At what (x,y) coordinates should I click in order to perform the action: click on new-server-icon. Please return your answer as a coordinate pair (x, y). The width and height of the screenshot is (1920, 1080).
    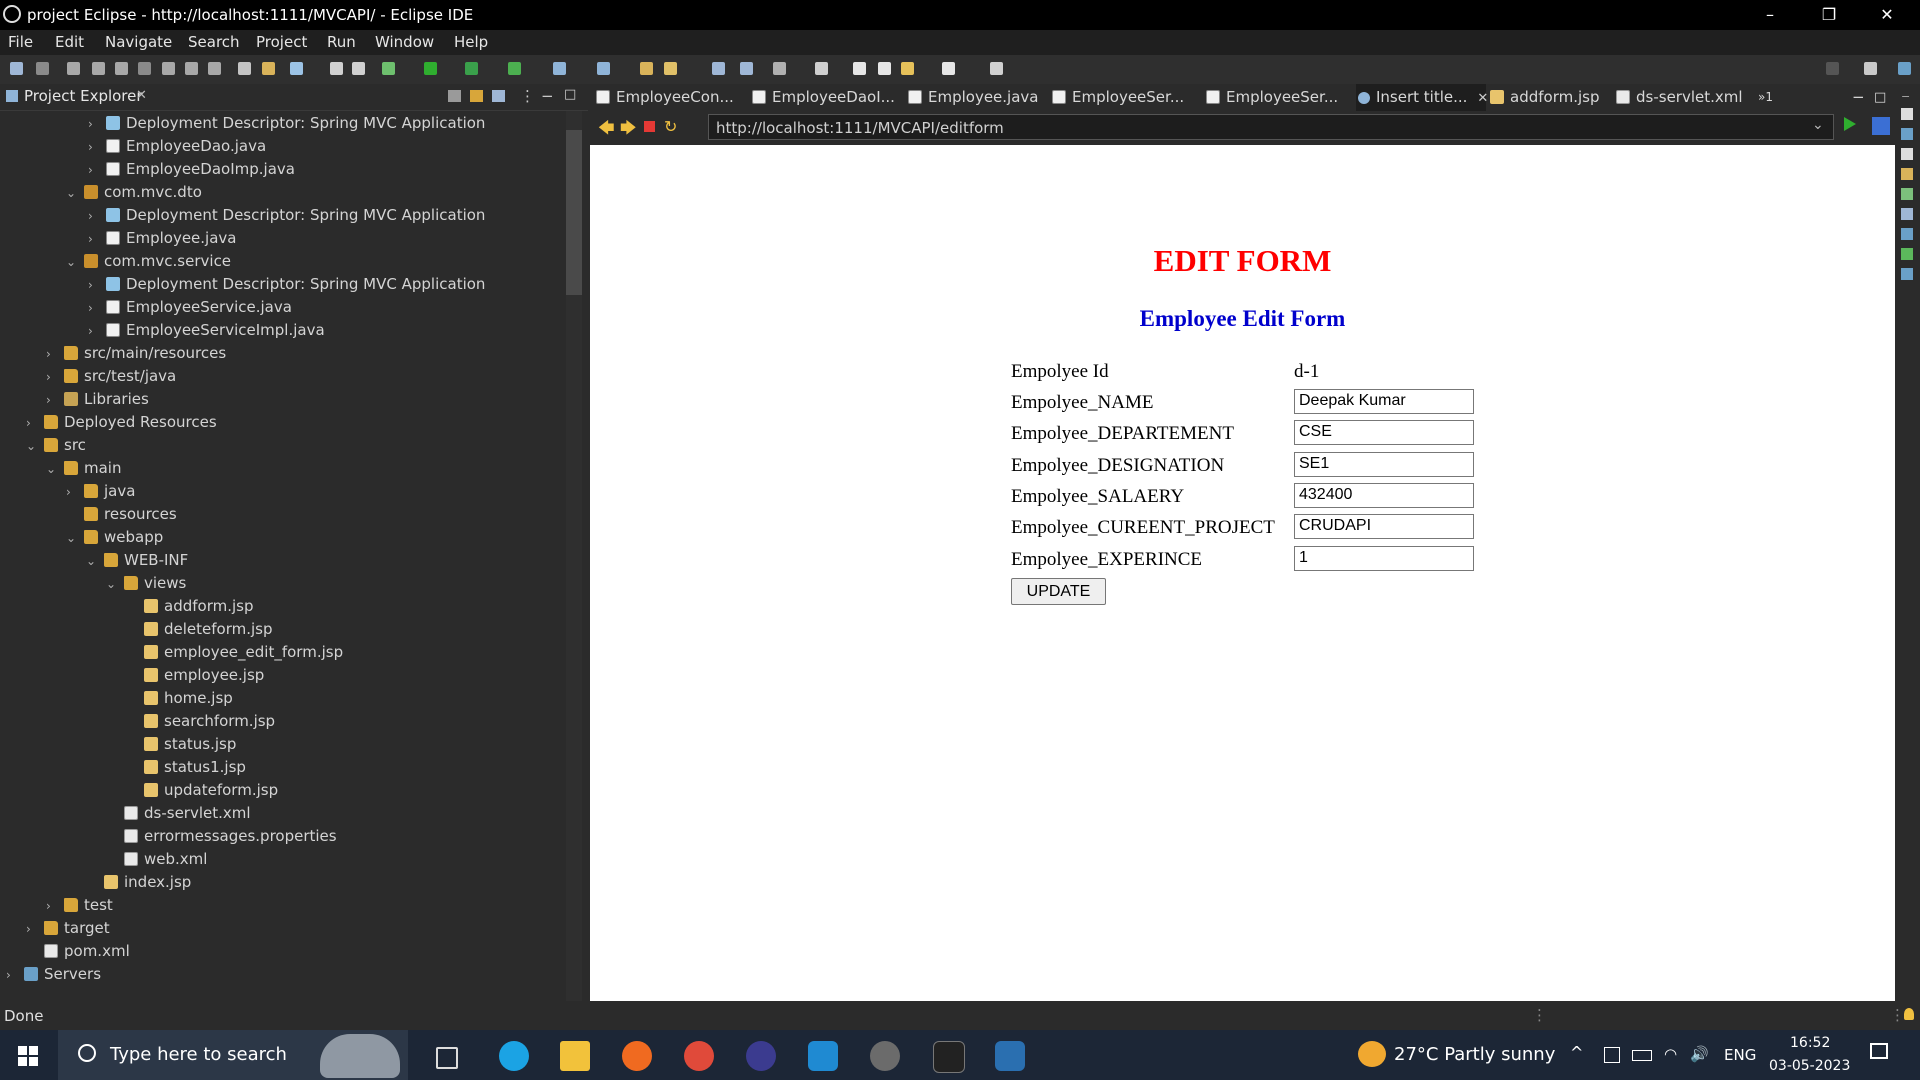
    Looking at the image, I should click on (559, 68).